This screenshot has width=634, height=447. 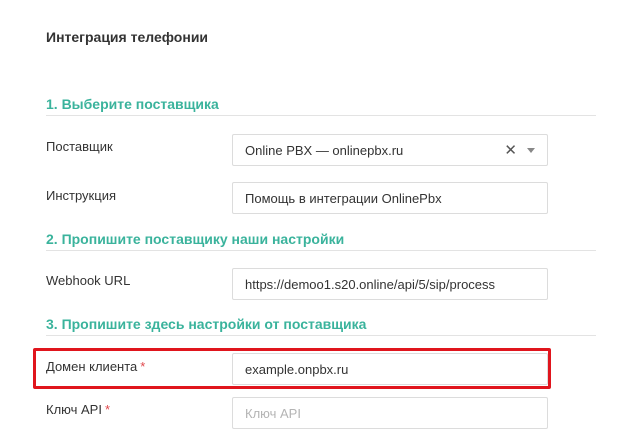 What do you see at coordinates (390, 369) in the screenshot?
I see `client-domain-field` at bounding box center [390, 369].